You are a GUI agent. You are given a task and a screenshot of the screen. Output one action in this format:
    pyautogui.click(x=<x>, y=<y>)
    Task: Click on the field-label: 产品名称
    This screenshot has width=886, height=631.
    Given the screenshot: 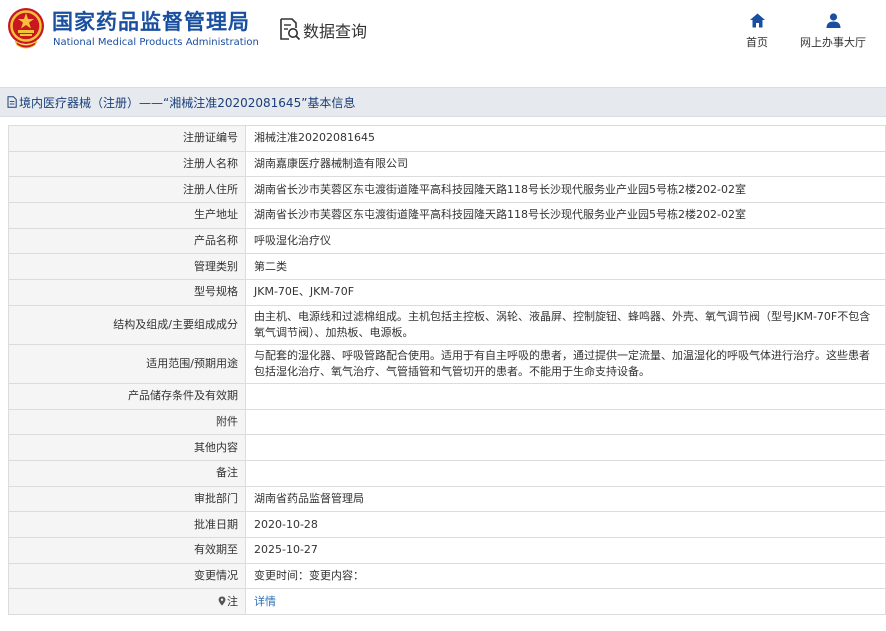 What is the action you would take?
    pyautogui.click(x=127, y=241)
    